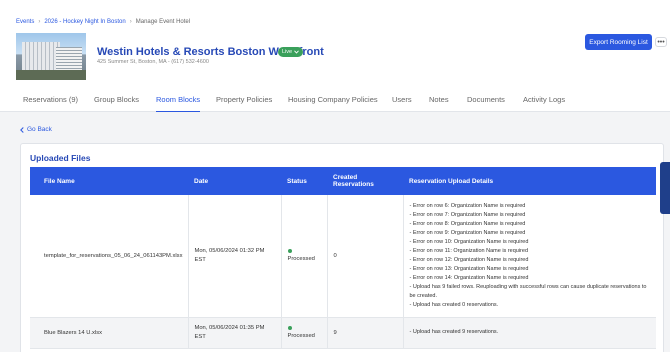 The height and width of the screenshot is (352, 670). I want to click on panel-title: Uploaded Files, so click(60, 158).